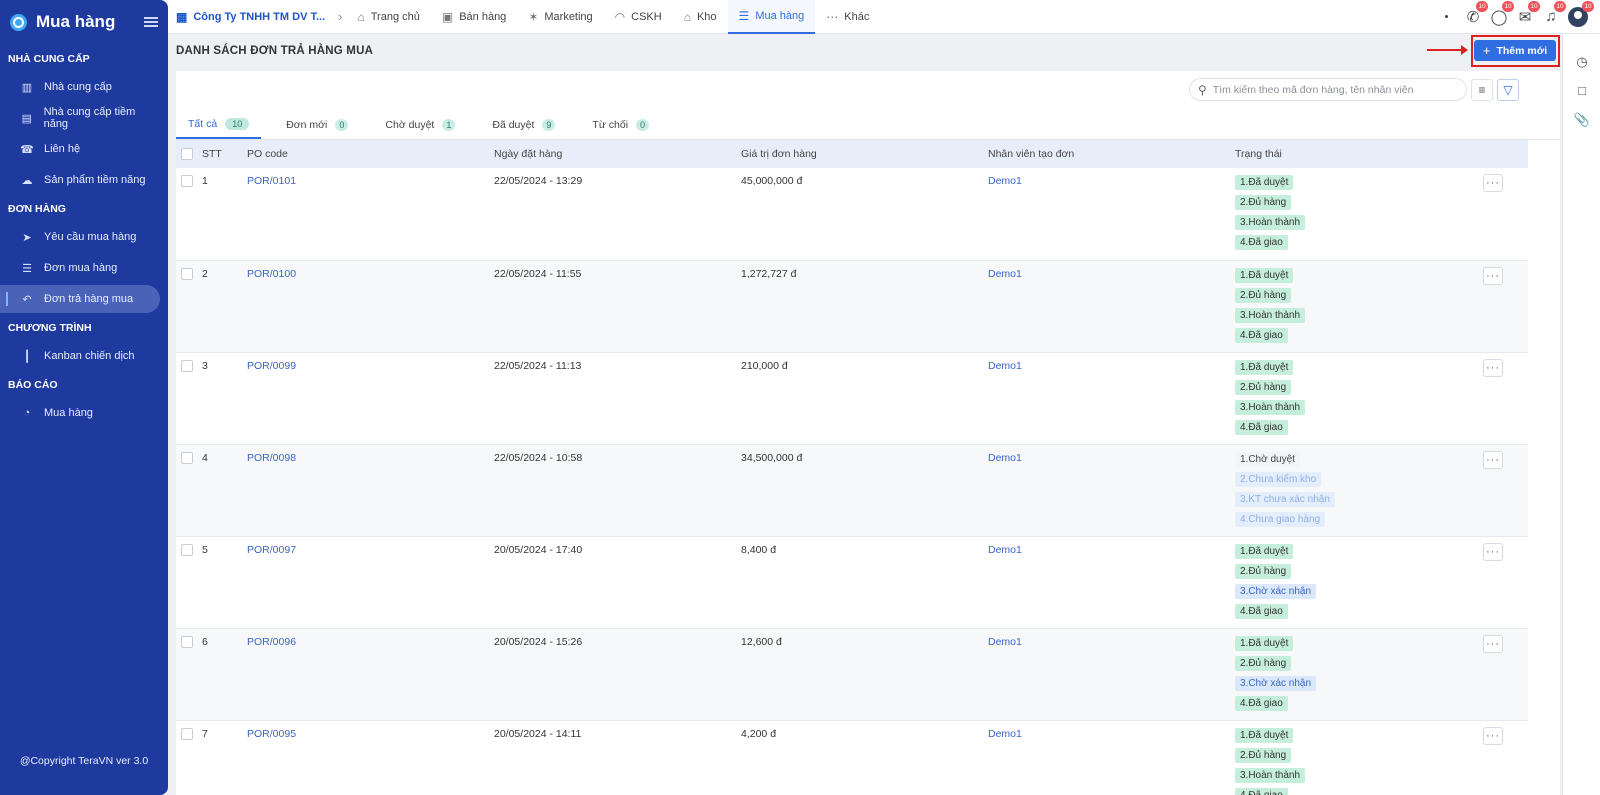 The width and height of the screenshot is (1600, 795). Describe the element at coordinates (89, 356) in the screenshot. I see `sidebar-item-label: Kanban chiến dịch` at that location.